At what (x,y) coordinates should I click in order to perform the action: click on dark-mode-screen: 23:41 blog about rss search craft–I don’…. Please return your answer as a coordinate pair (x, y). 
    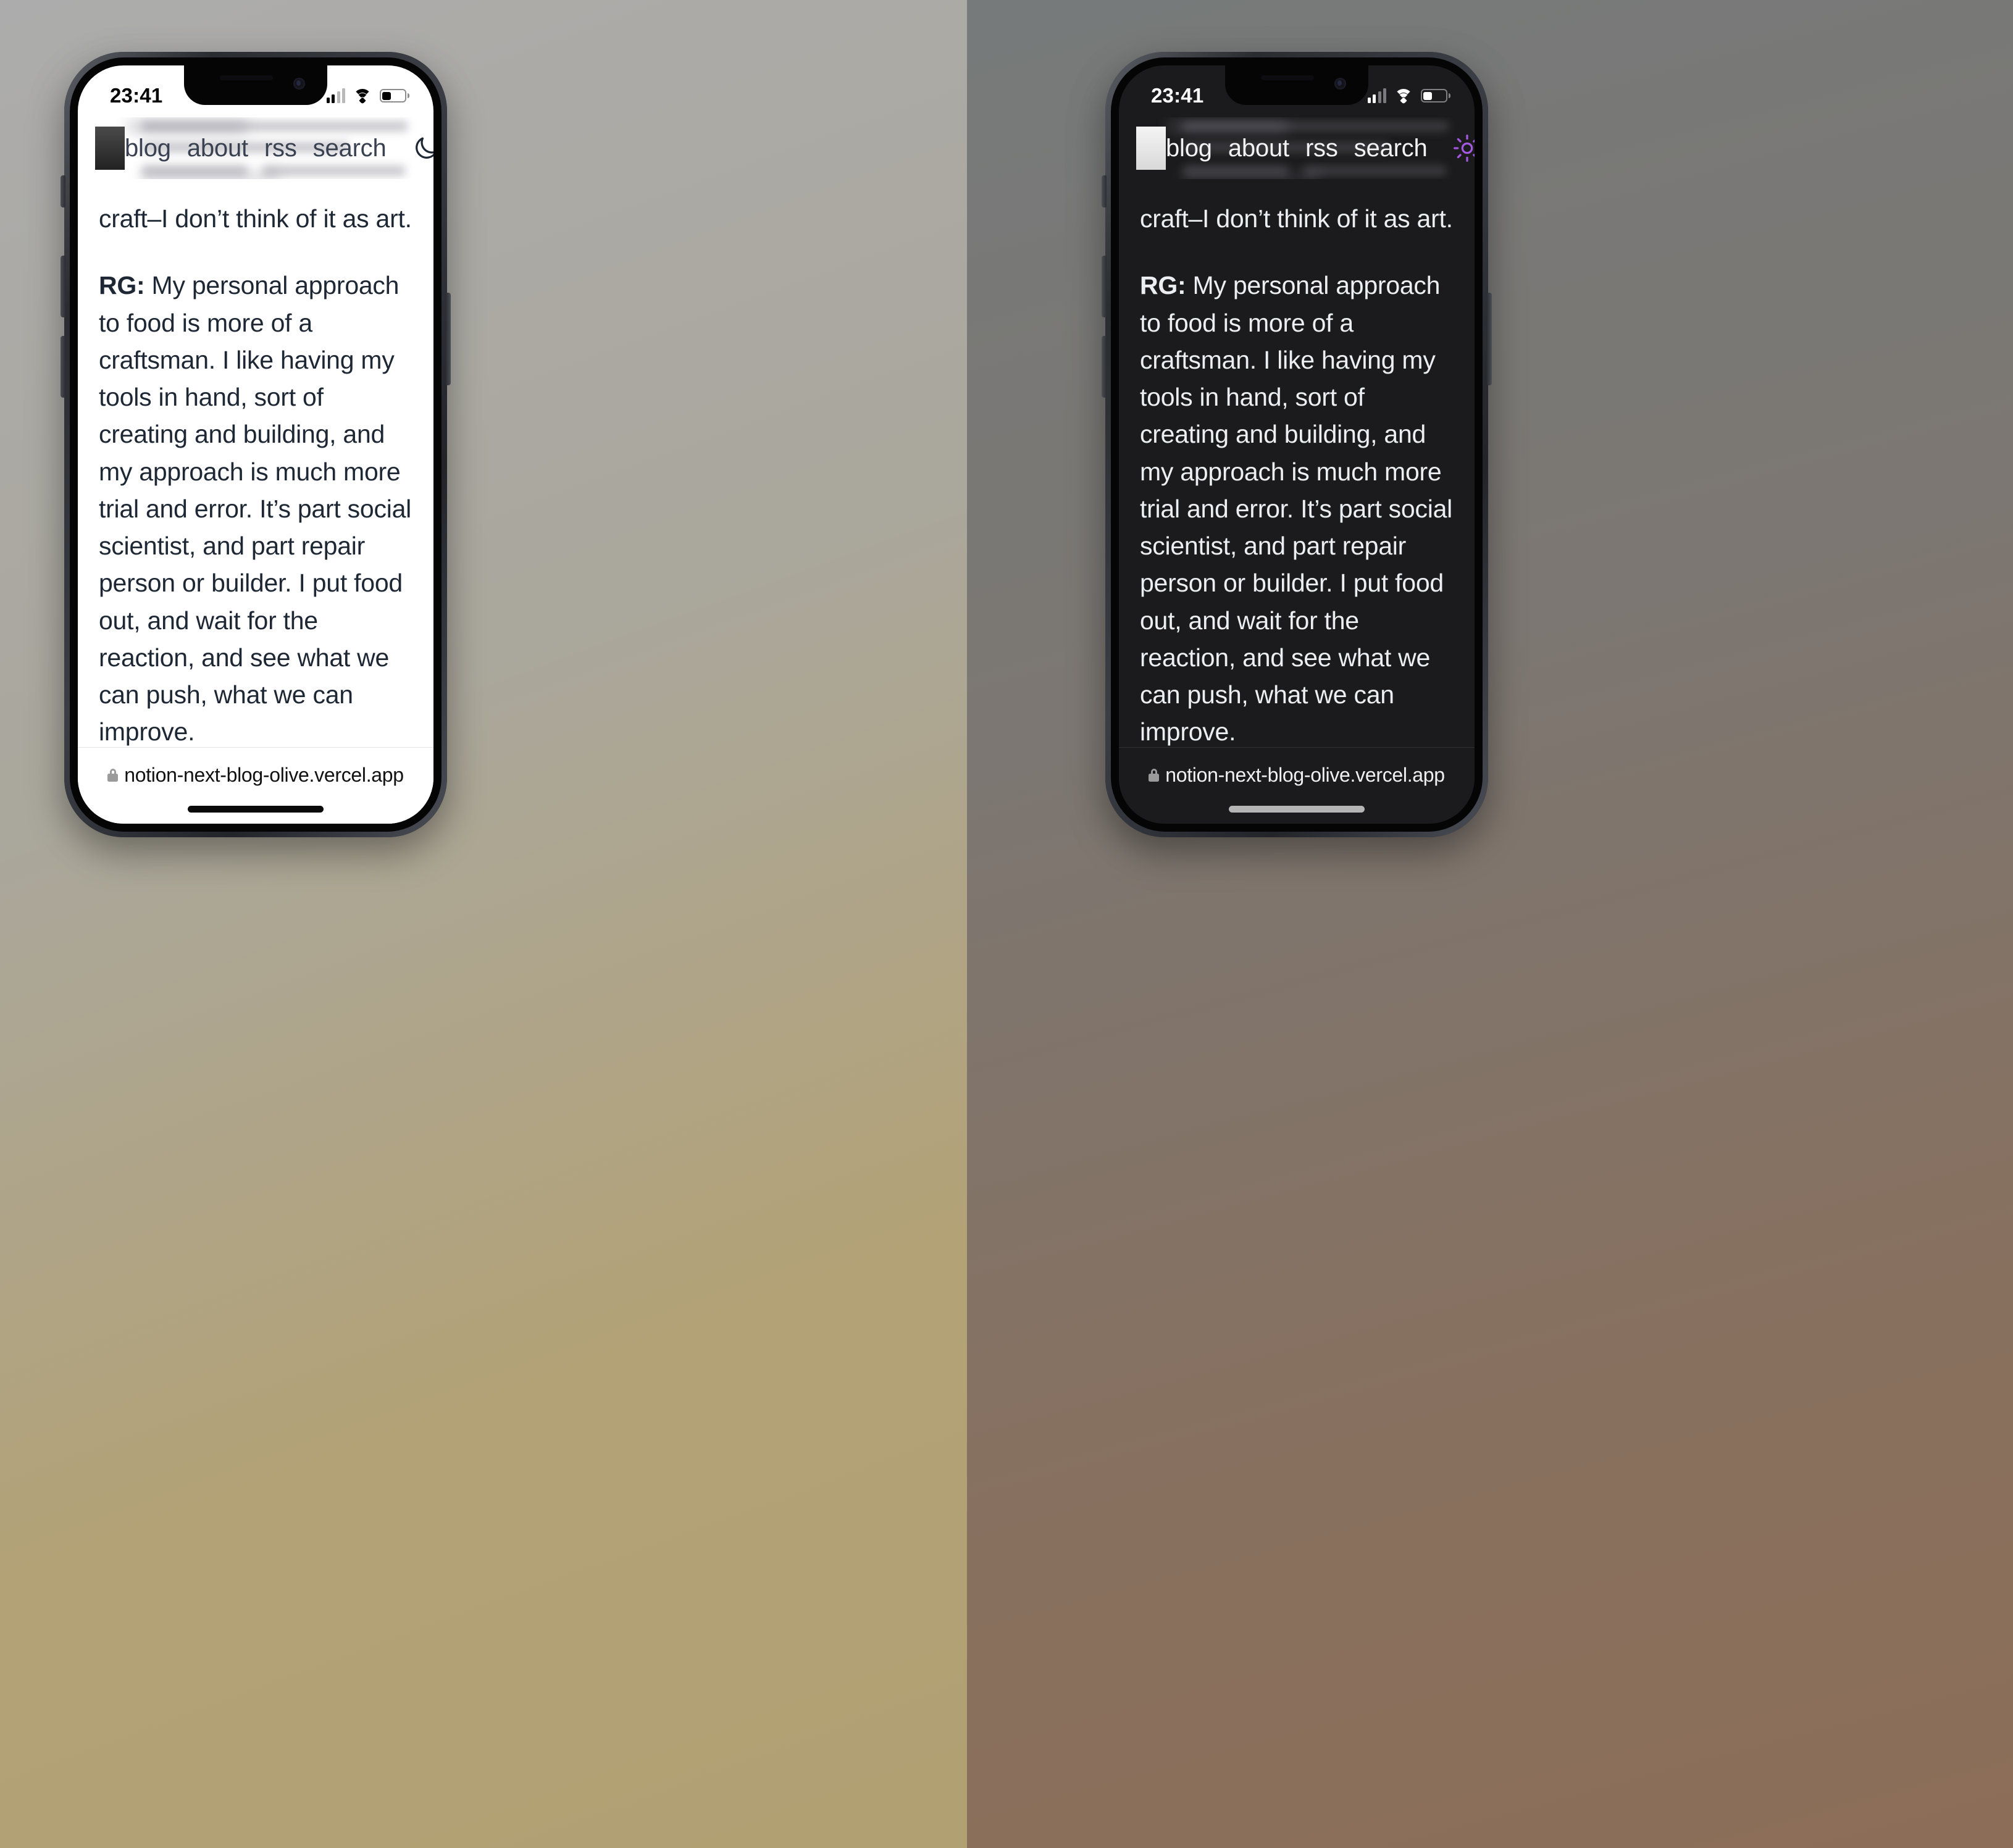
    Looking at the image, I should click on (1297, 444).